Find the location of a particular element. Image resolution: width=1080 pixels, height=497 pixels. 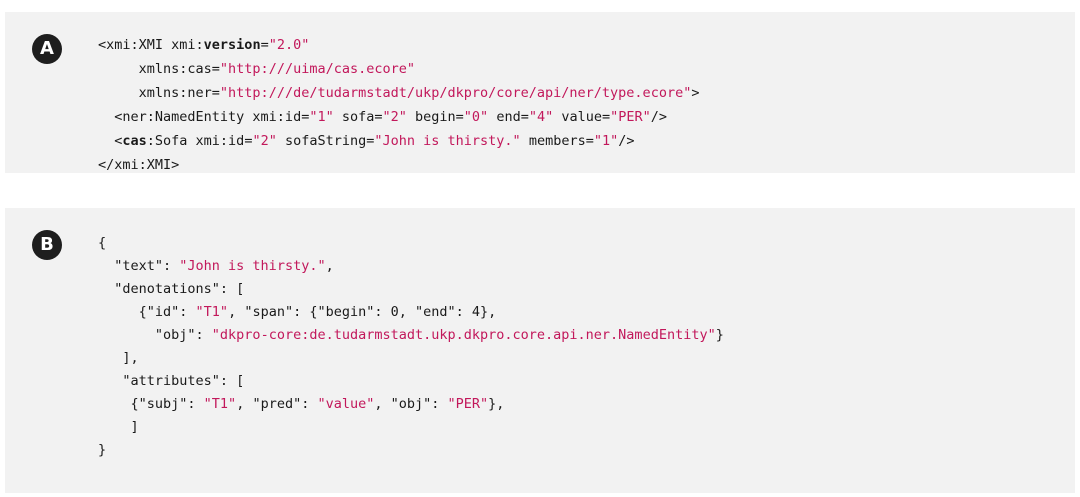

code-token: <xmi:XMI xmi: is located at coordinates (151, 45).